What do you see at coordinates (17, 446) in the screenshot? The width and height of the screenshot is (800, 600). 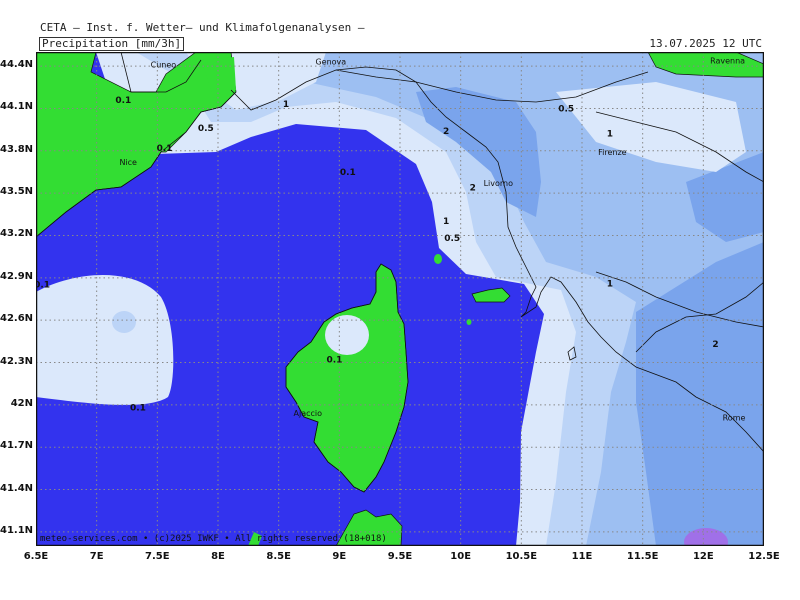 I see `latitude-tick-label: 41.7N` at bounding box center [17, 446].